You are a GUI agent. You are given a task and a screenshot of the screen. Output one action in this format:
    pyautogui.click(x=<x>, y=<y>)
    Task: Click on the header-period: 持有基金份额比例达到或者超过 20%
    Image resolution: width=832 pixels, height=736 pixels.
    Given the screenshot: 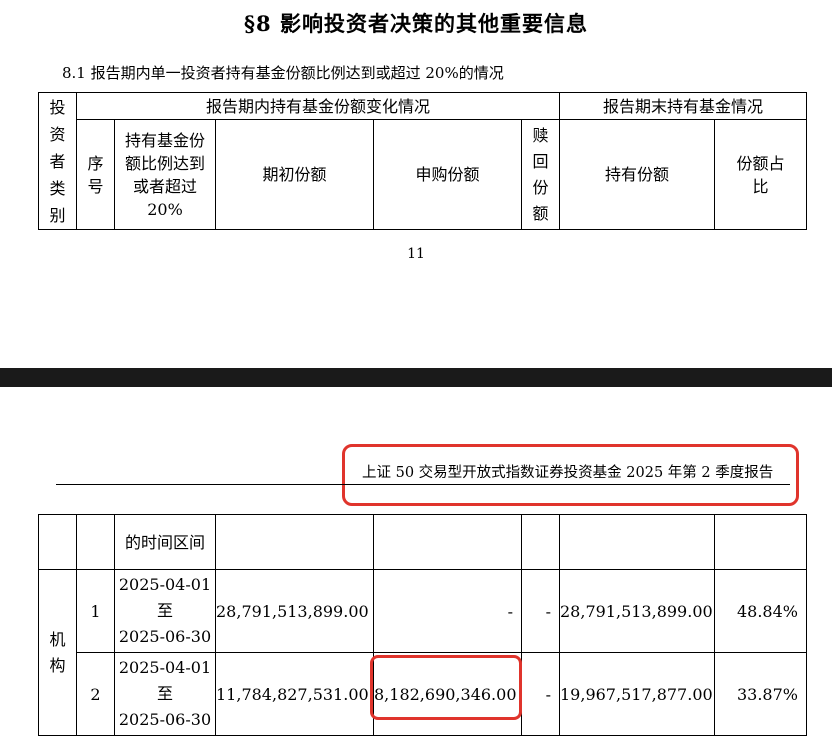 What is the action you would take?
    pyautogui.click(x=165, y=174)
    